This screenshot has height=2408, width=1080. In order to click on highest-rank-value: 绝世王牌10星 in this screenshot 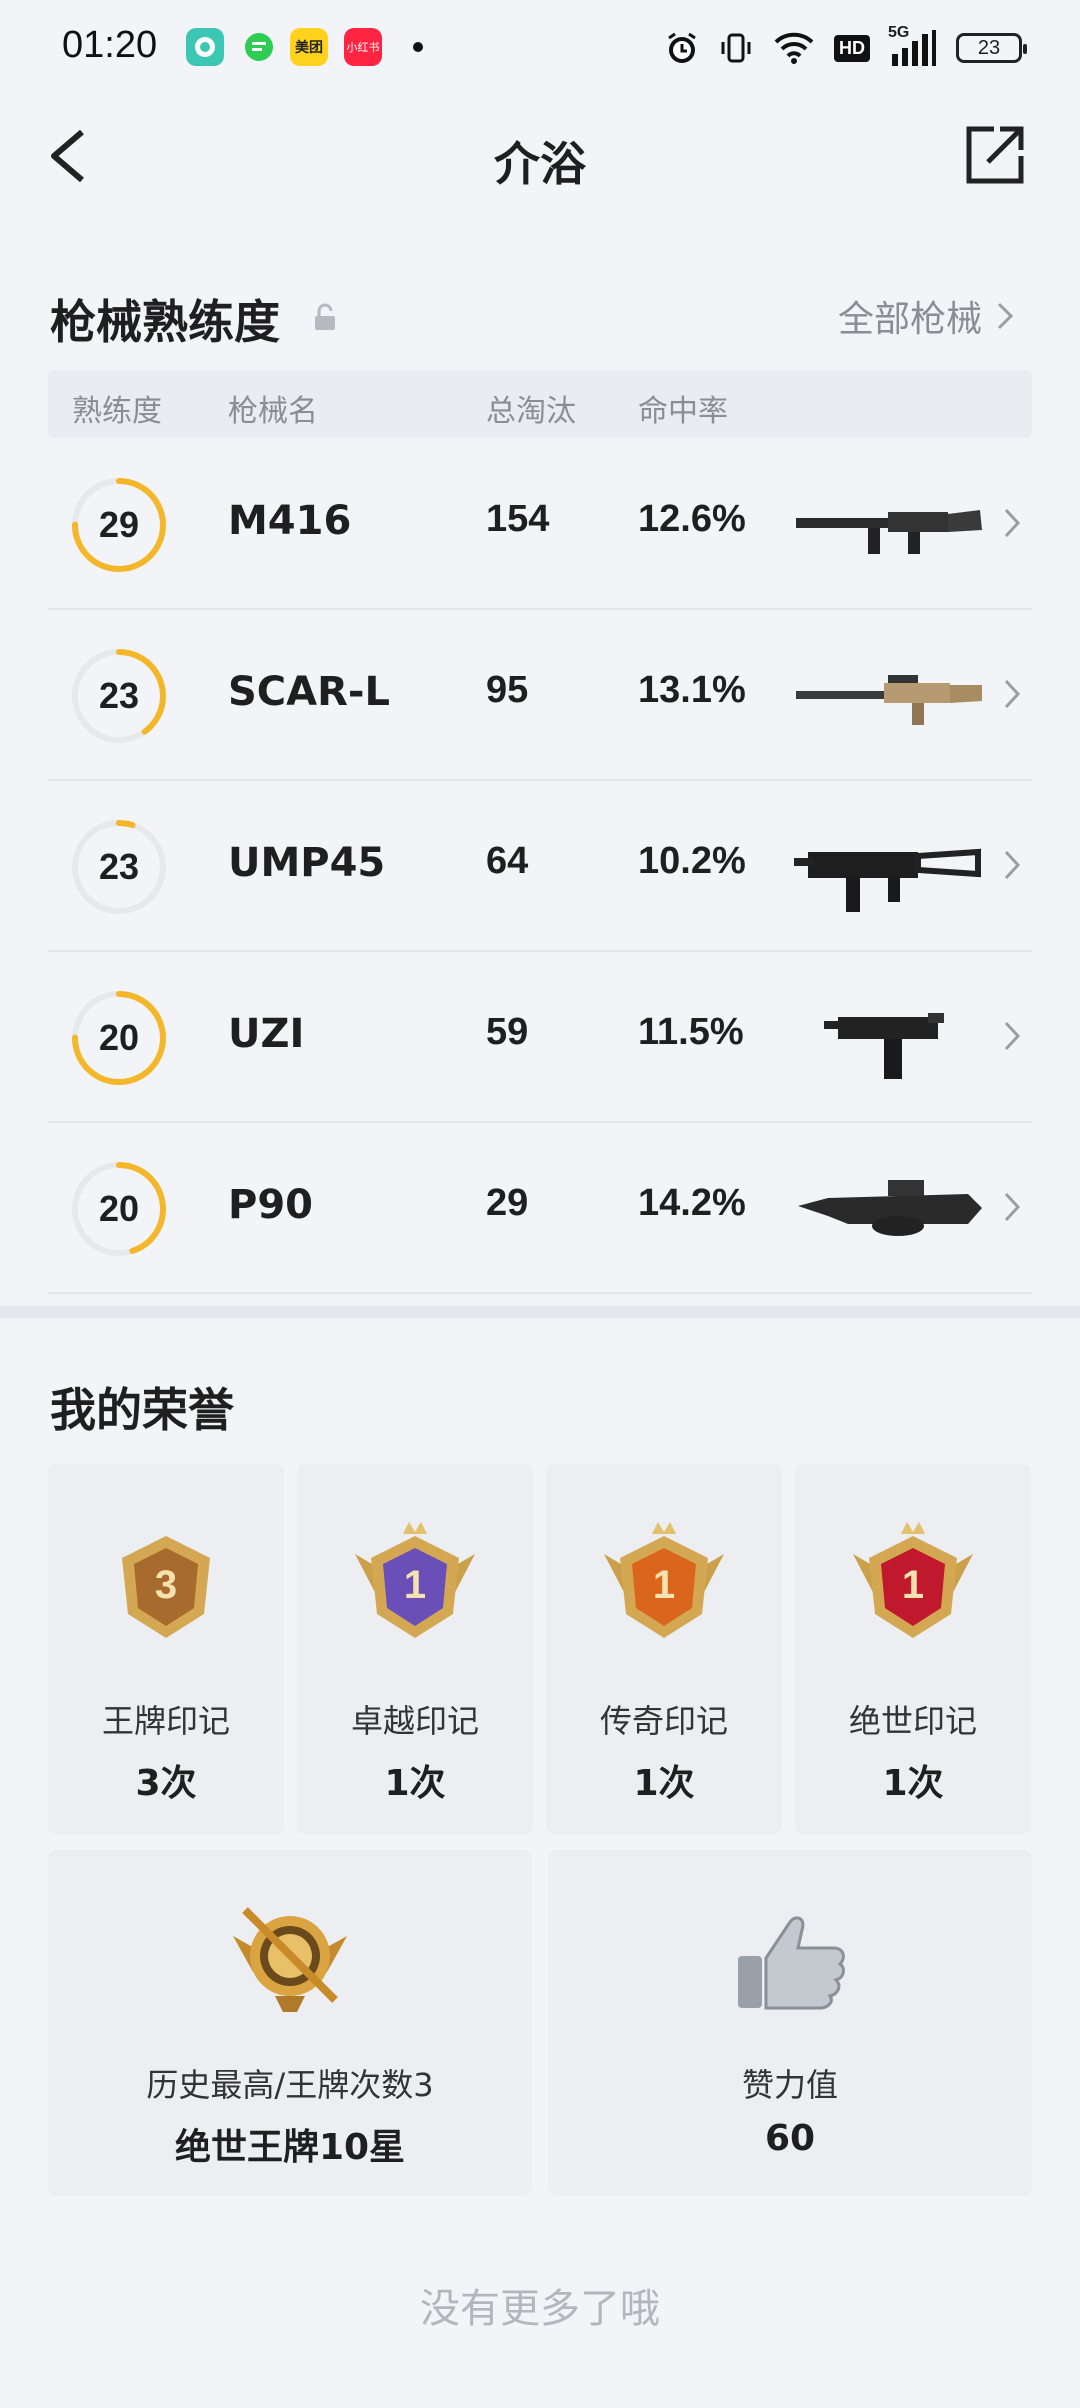, I will do `click(290, 2147)`.